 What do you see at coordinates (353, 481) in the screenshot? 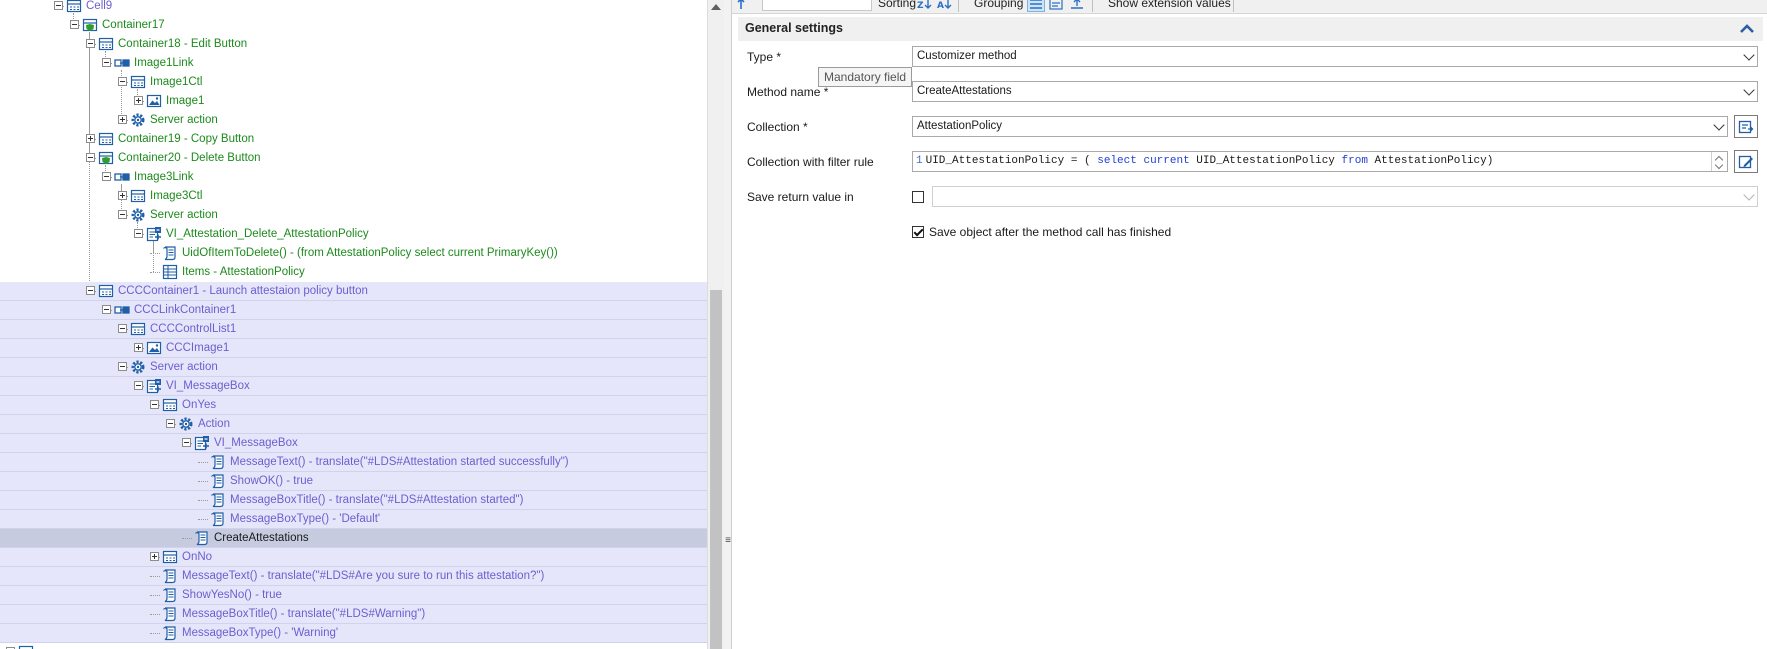
I see `tree-row: ShowOK() - true` at bounding box center [353, 481].